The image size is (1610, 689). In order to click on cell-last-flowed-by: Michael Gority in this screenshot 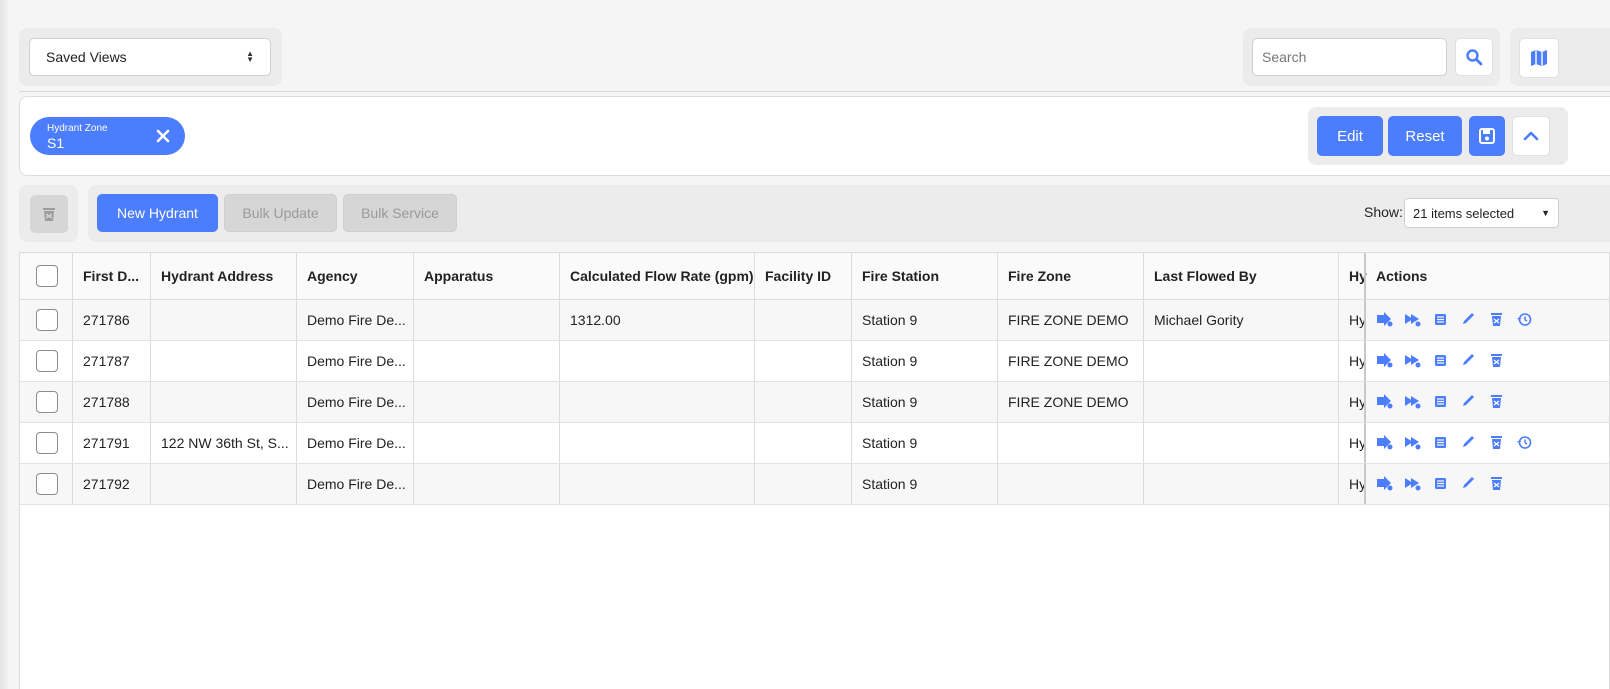, I will do `click(1241, 320)`.